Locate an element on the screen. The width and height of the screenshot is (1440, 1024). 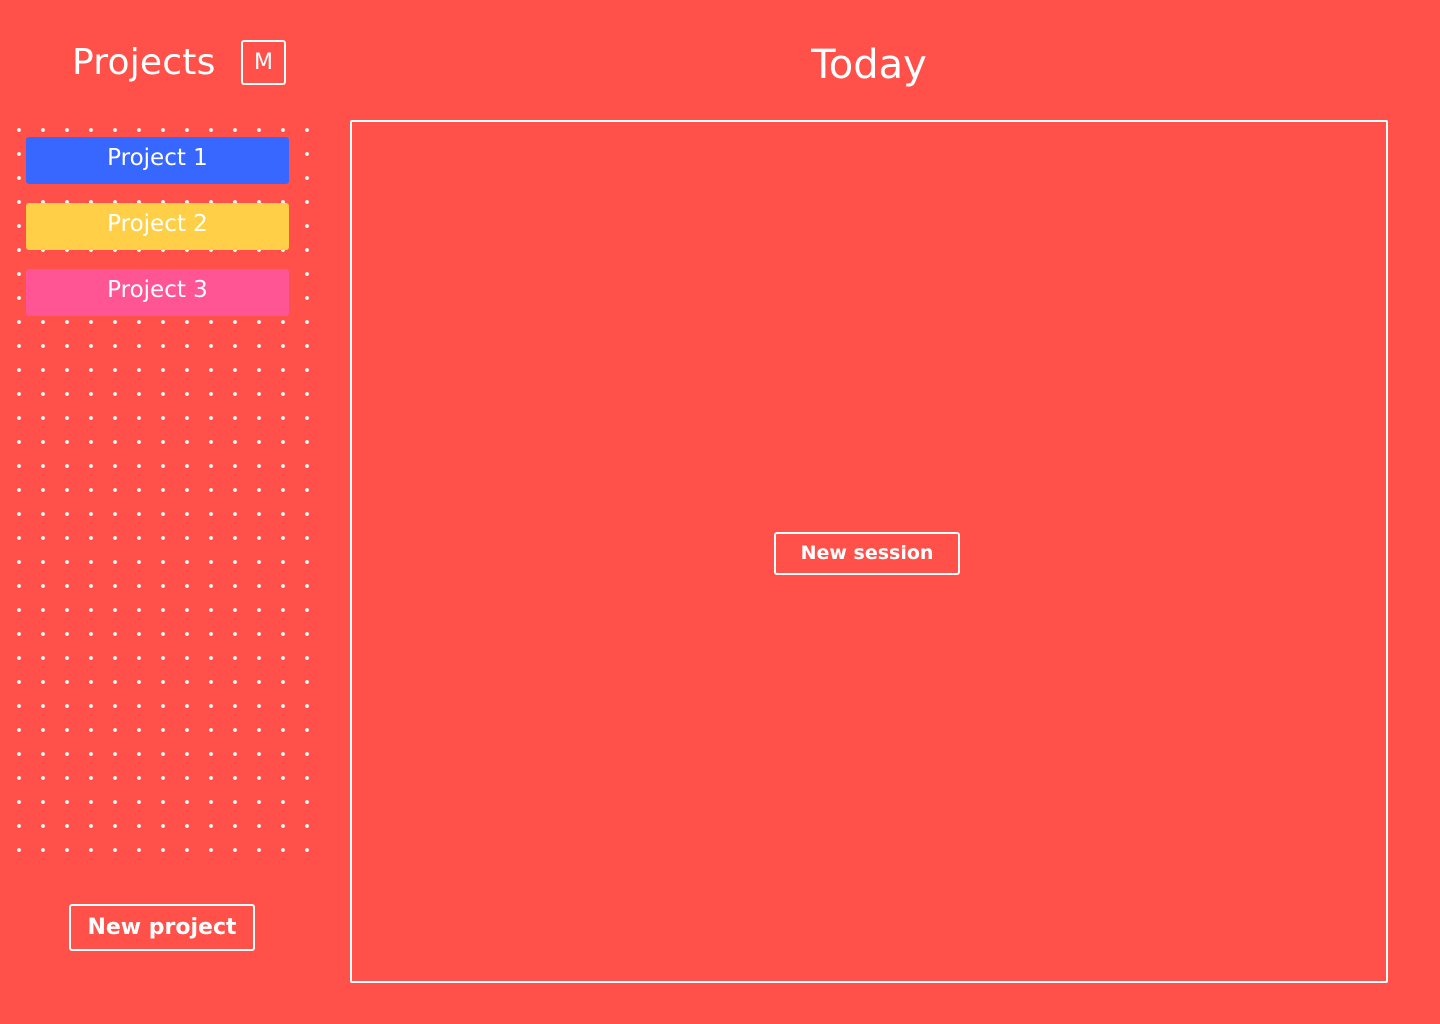
project-item: Project 3 is located at coordinates (157, 292).